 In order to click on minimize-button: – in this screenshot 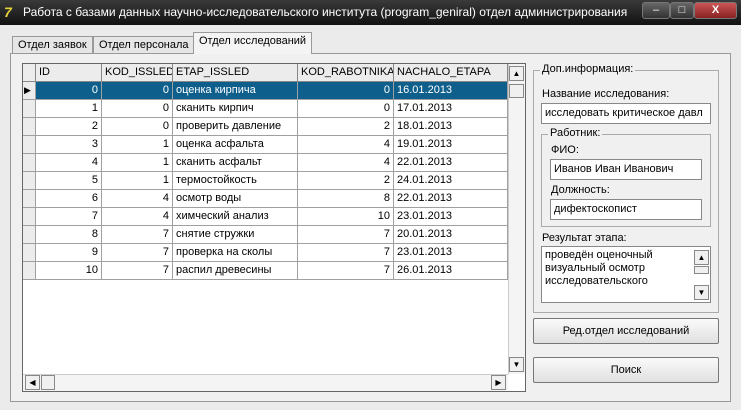, I will do `click(656, 10)`.